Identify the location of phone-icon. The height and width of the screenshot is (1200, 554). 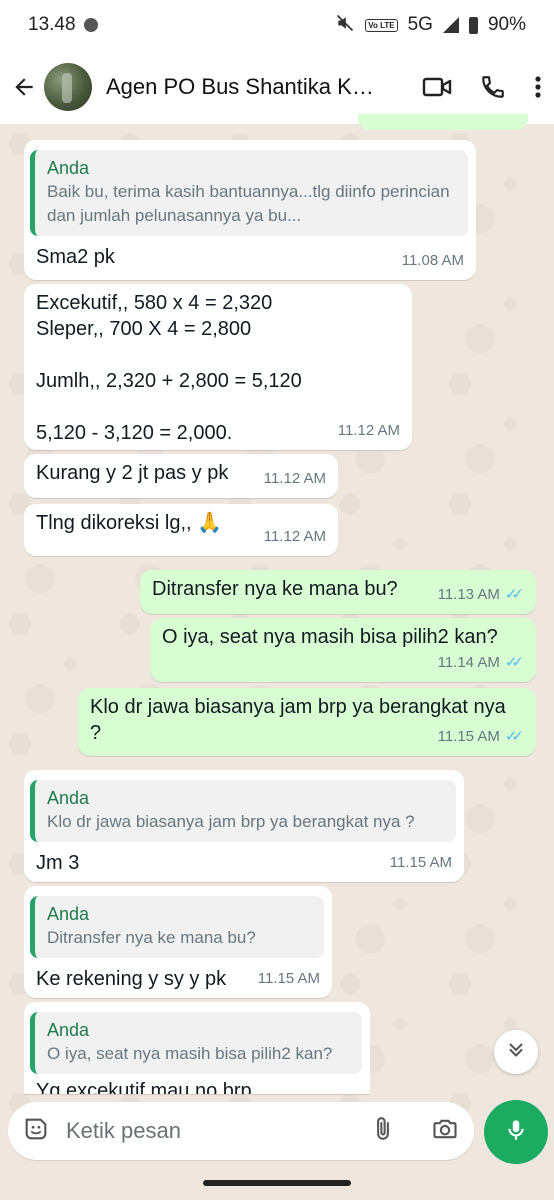
(493, 87).